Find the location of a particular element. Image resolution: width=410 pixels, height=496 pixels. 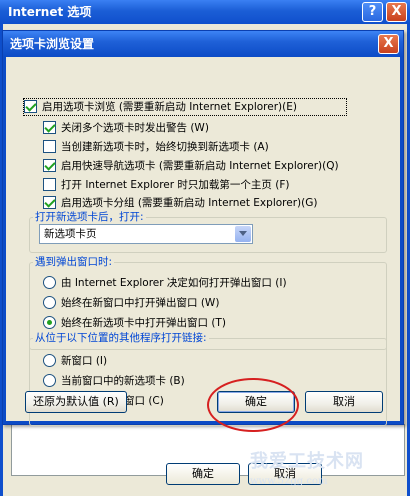

watermark-logo: 我爱工技术网 www.52gg.com is located at coordinates (325, 472).